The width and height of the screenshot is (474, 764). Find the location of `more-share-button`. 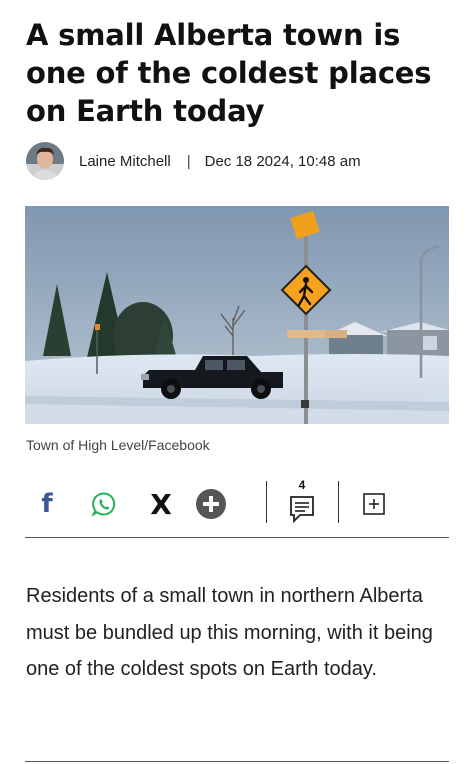

more-share-button is located at coordinates (211, 504).